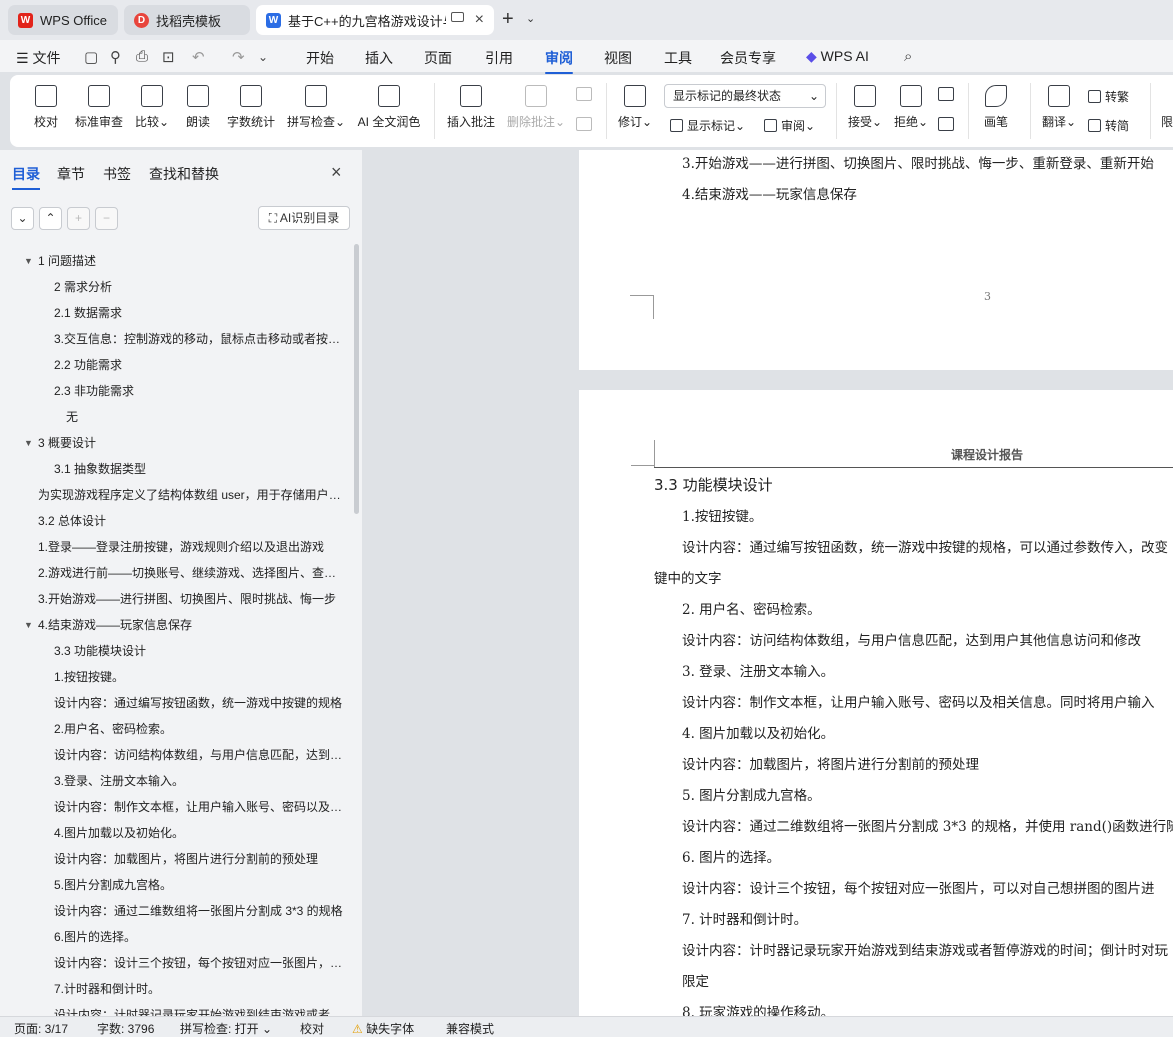 The image size is (1173, 1037). Describe the element at coordinates (304, 218) in the screenshot. I see `ai-toc-button: ⛶ AI识别目录` at that location.